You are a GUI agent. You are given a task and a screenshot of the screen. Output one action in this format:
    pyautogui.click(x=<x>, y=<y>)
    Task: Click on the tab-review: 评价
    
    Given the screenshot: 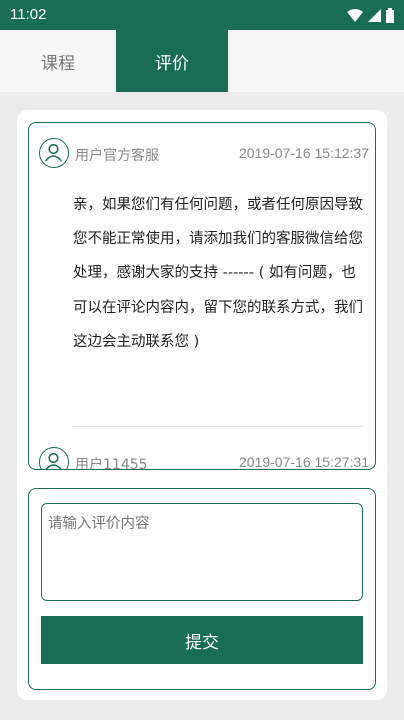 What is the action you would take?
    pyautogui.click(x=172, y=61)
    